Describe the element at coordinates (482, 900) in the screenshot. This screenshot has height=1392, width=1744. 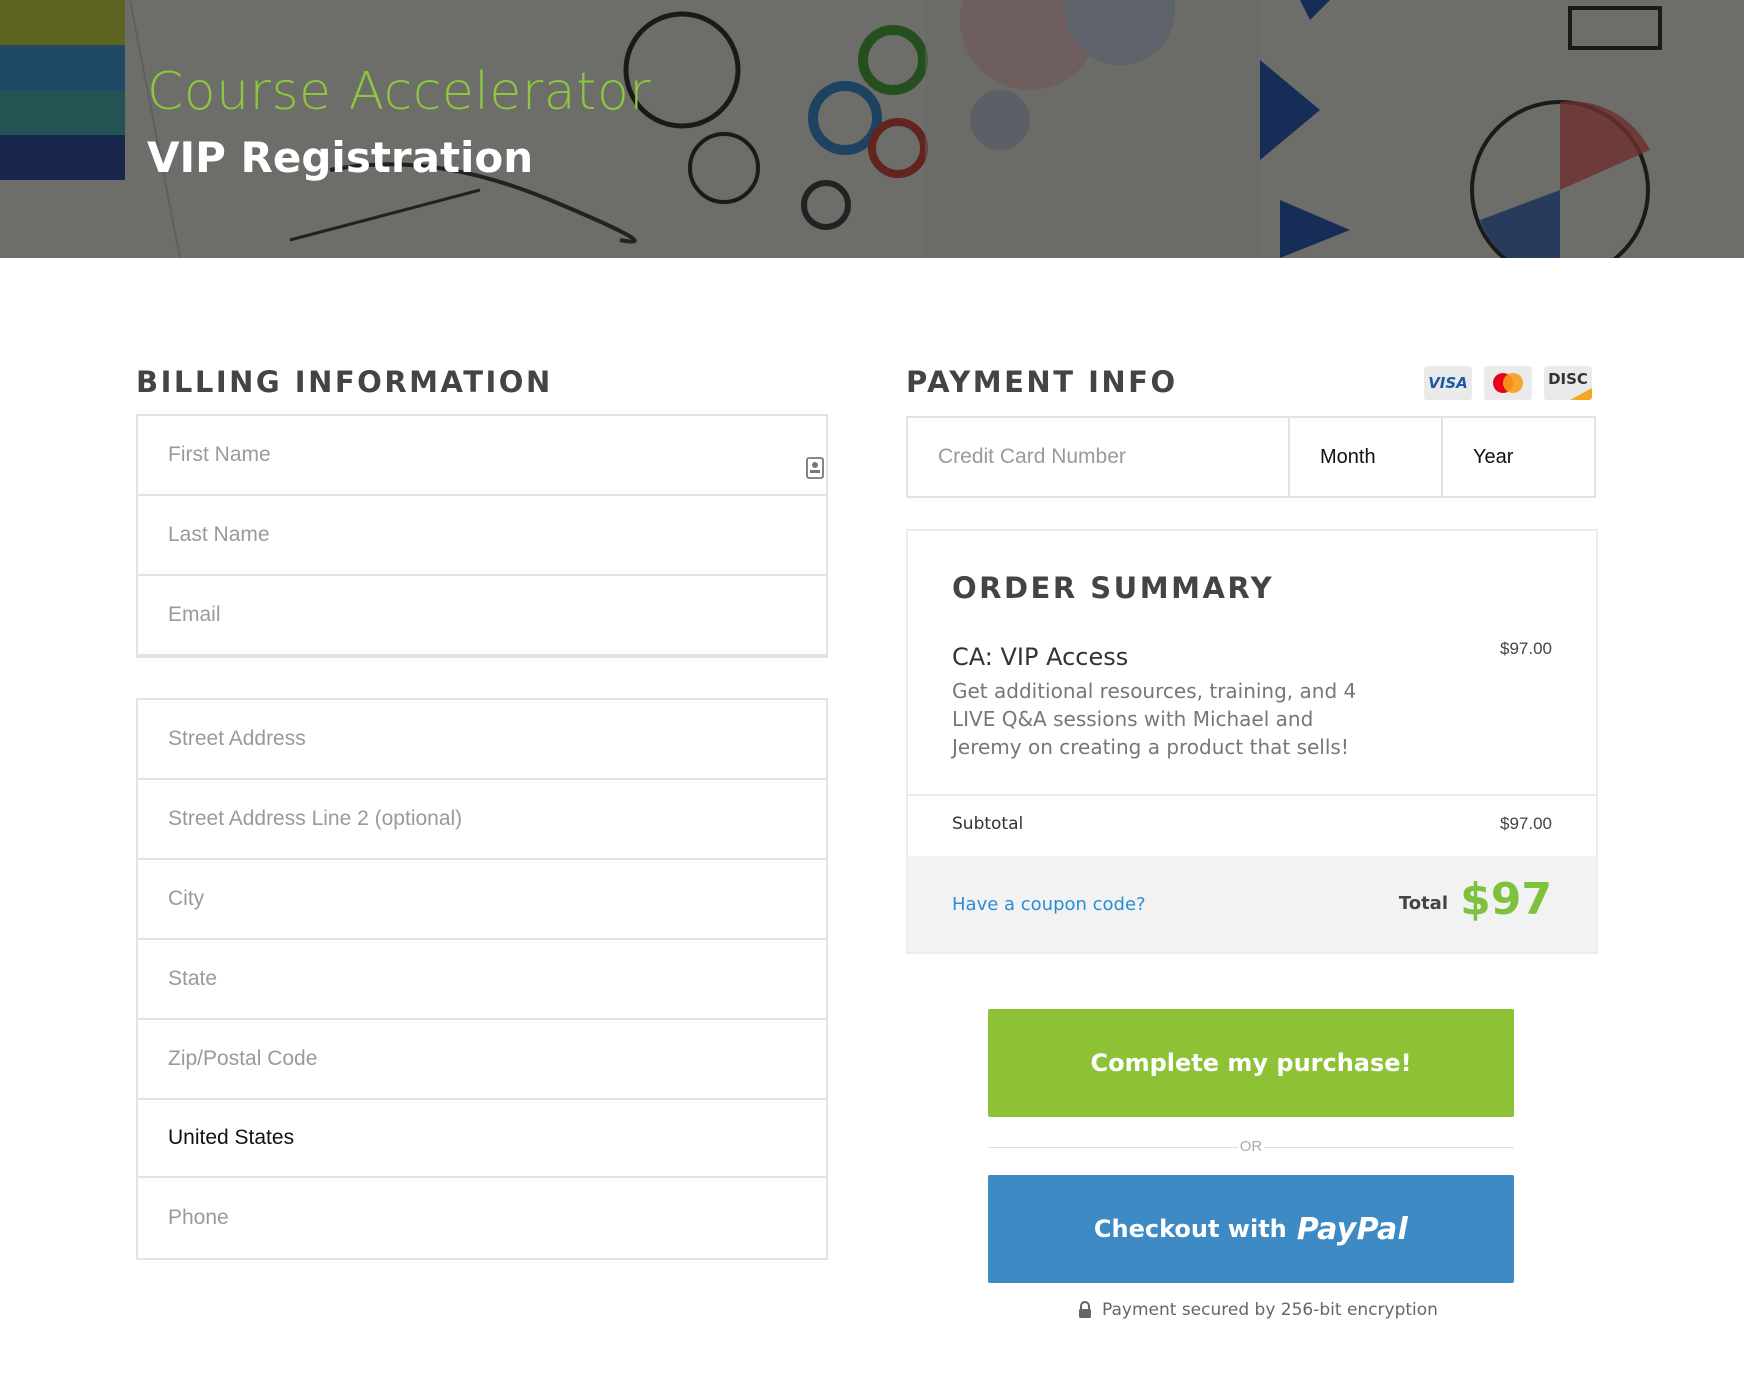
I see `city-field: City` at that location.